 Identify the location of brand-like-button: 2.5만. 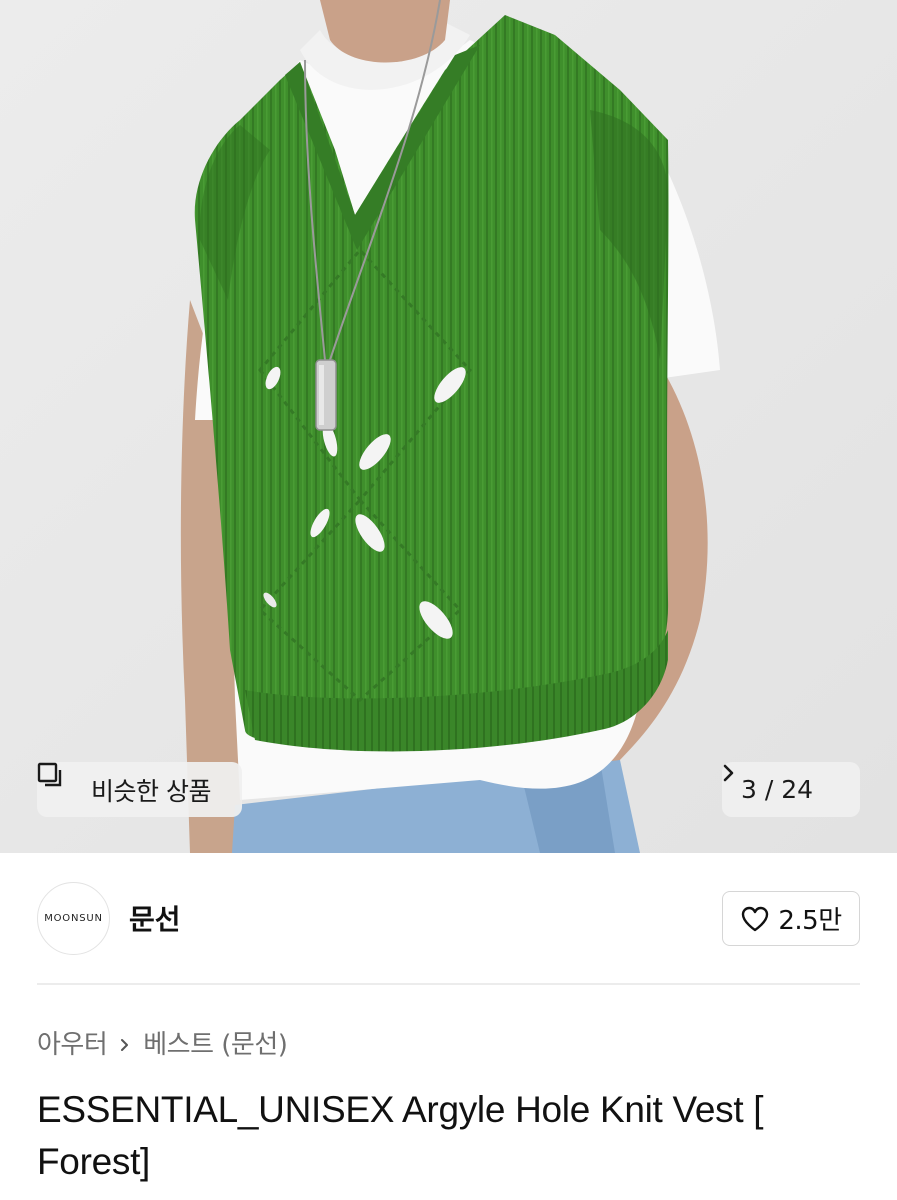
(791, 918).